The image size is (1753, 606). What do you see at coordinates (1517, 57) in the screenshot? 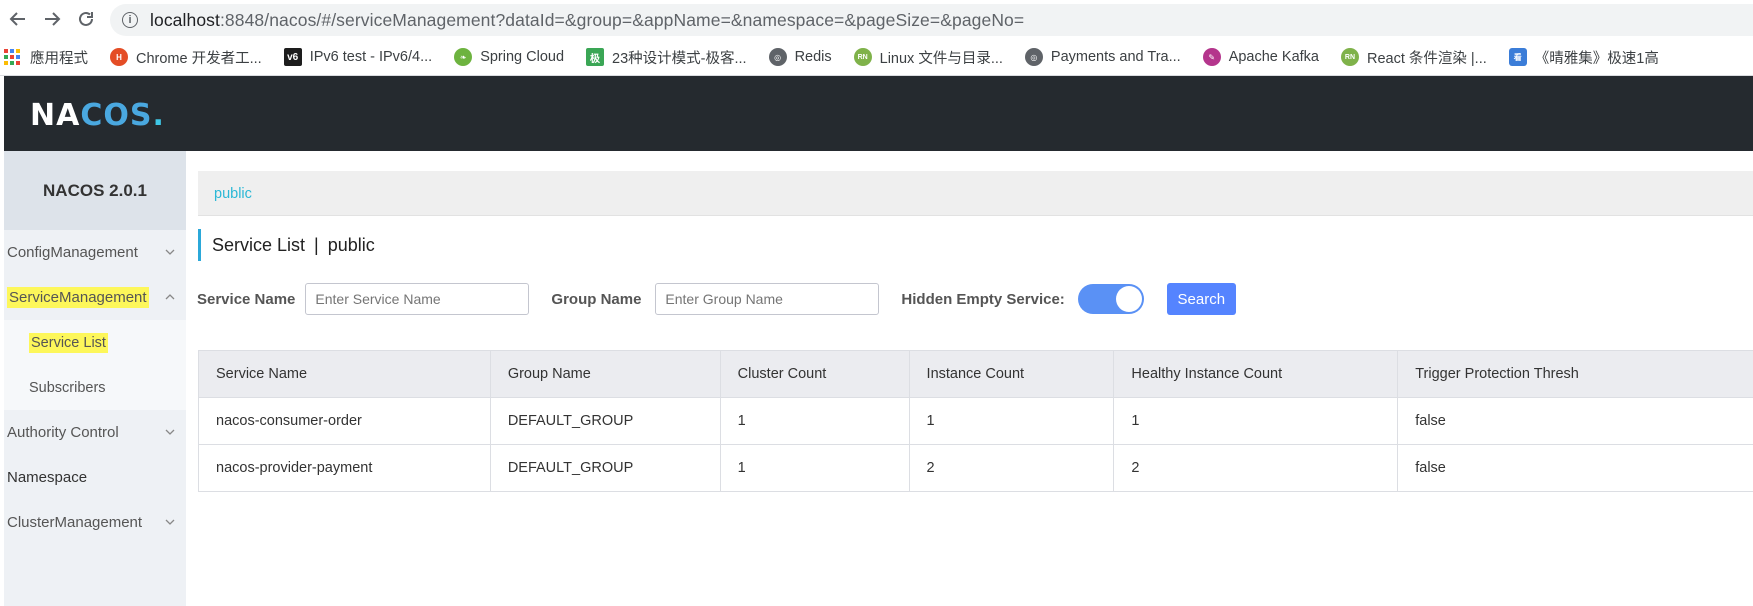
I see `book-icon: 看` at bounding box center [1517, 57].